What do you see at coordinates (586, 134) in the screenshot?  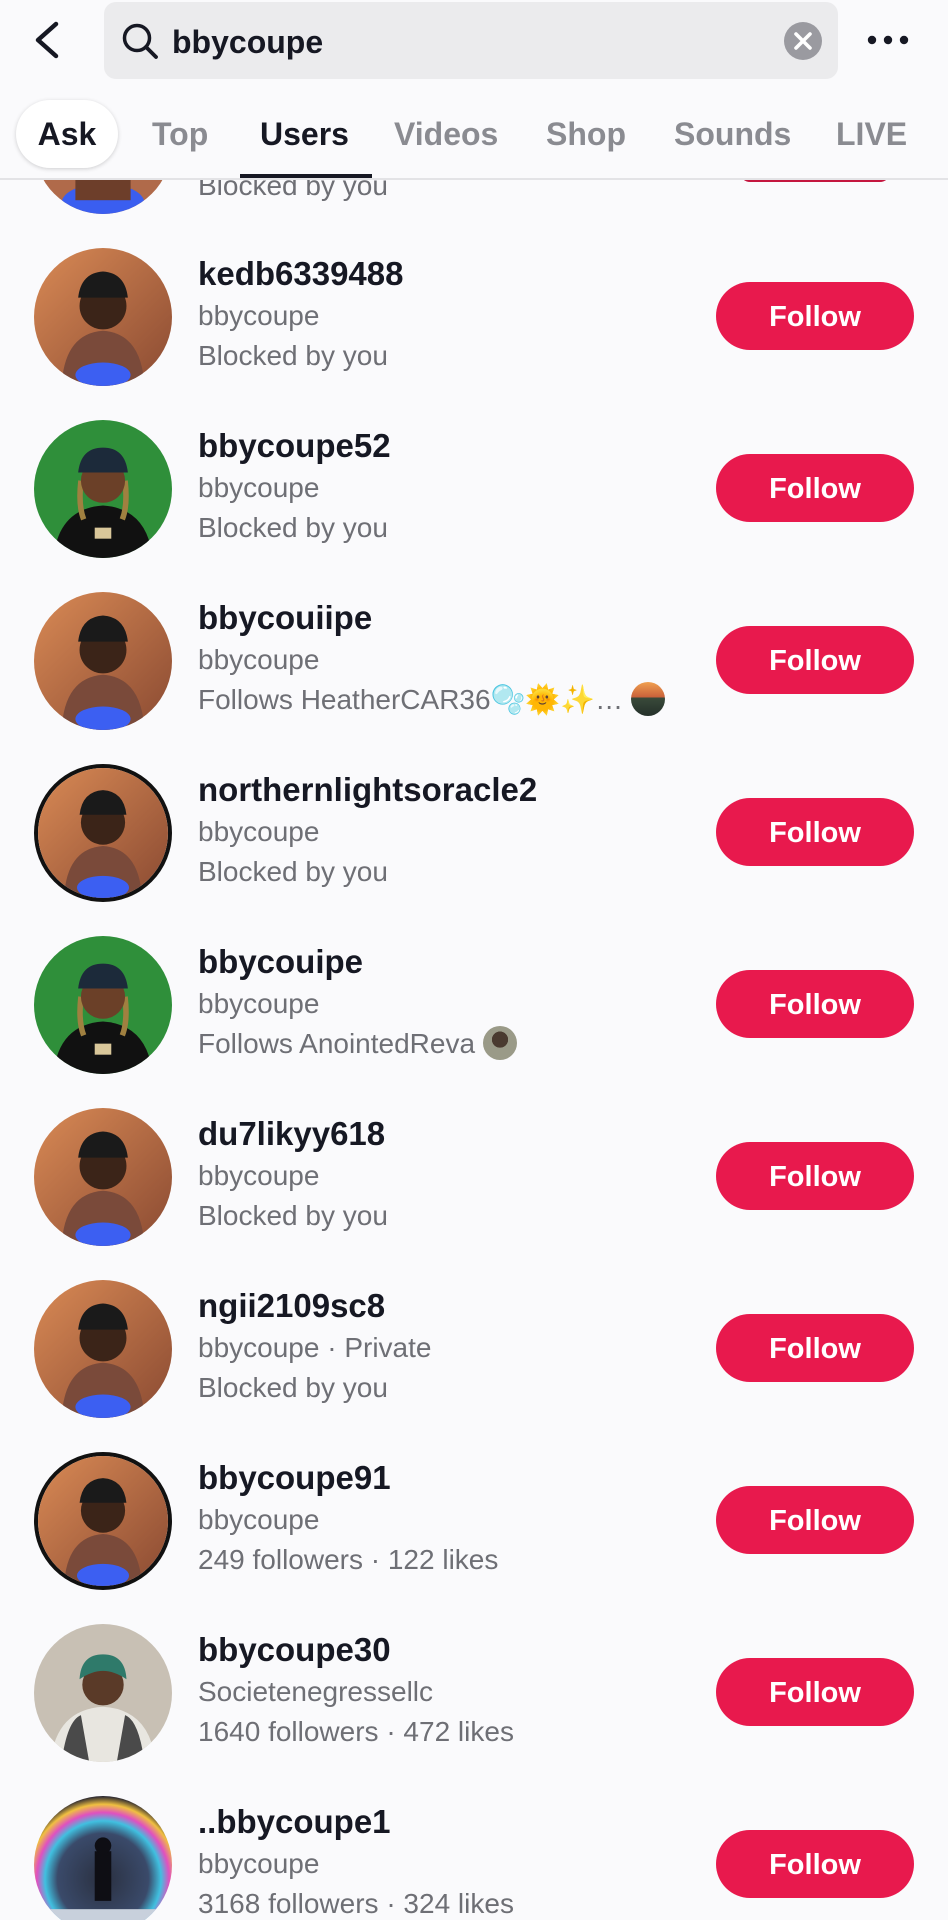 I see `tab-shop: Shop` at bounding box center [586, 134].